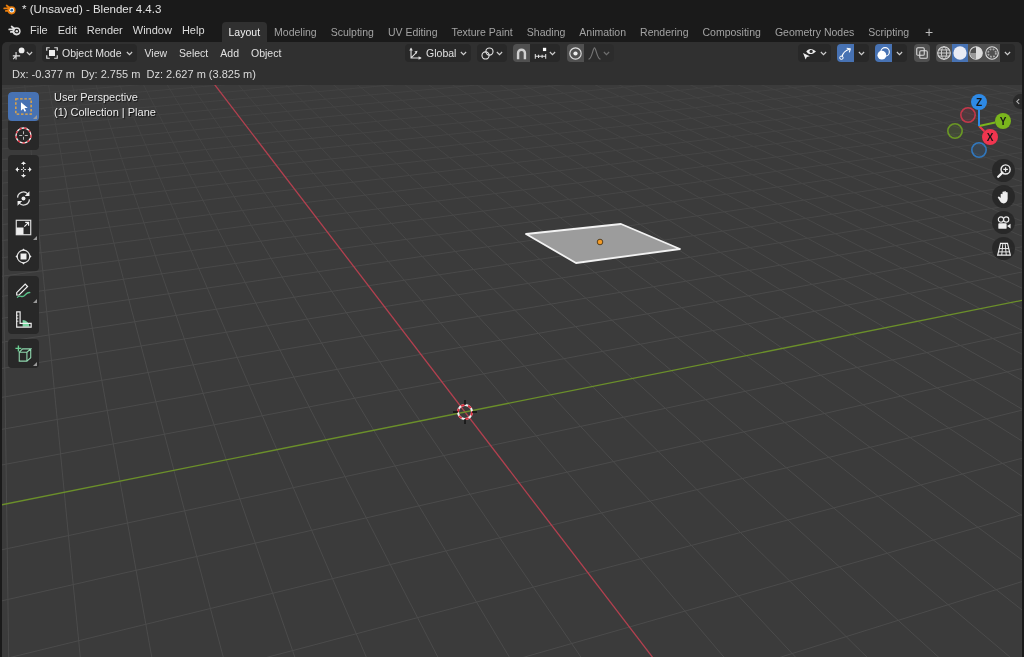 The image size is (1024, 657). I want to click on mode-dropdown: Object Mode, so click(89, 53).